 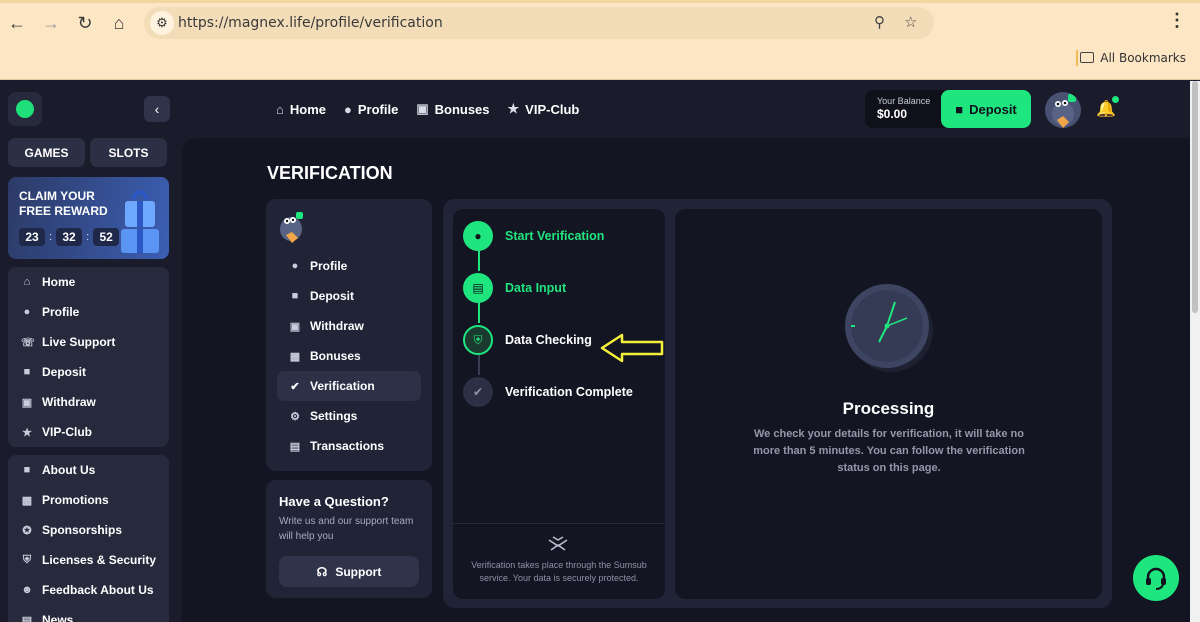 What do you see at coordinates (25, 109) in the screenshot?
I see `site-logo` at bounding box center [25, 109].